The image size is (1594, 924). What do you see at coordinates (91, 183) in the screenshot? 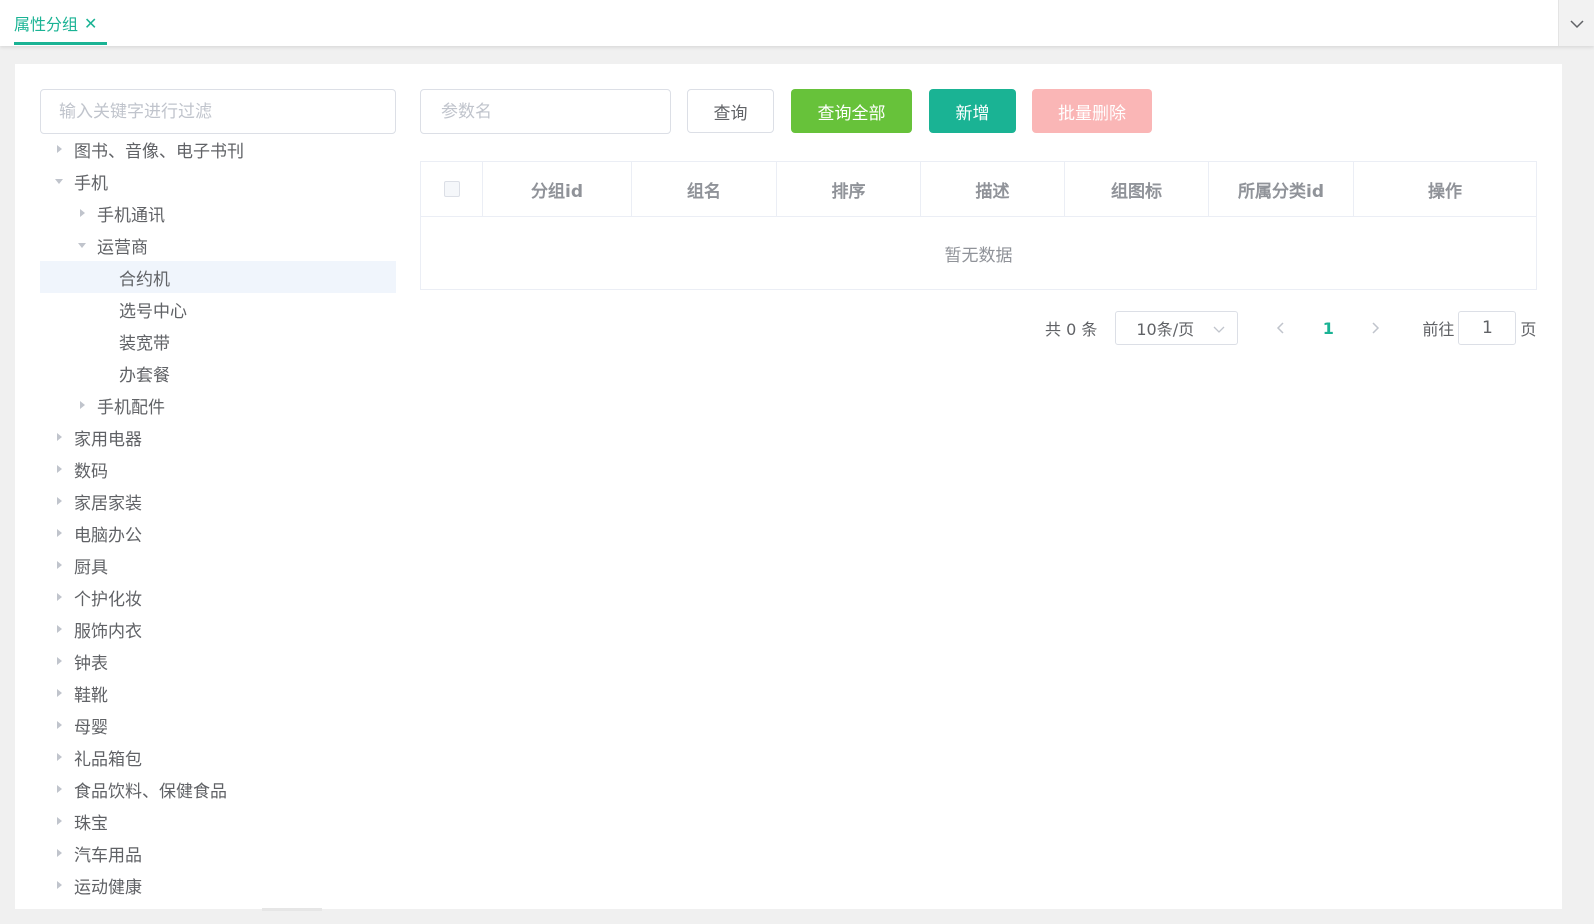
I see `tree-node-label: 手机` at bounding box center [91, 183].